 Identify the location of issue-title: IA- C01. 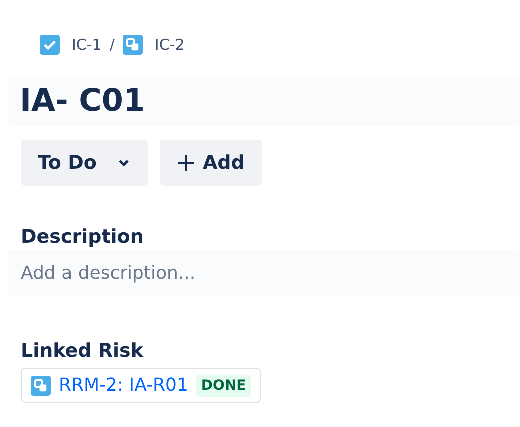
(264, 101).